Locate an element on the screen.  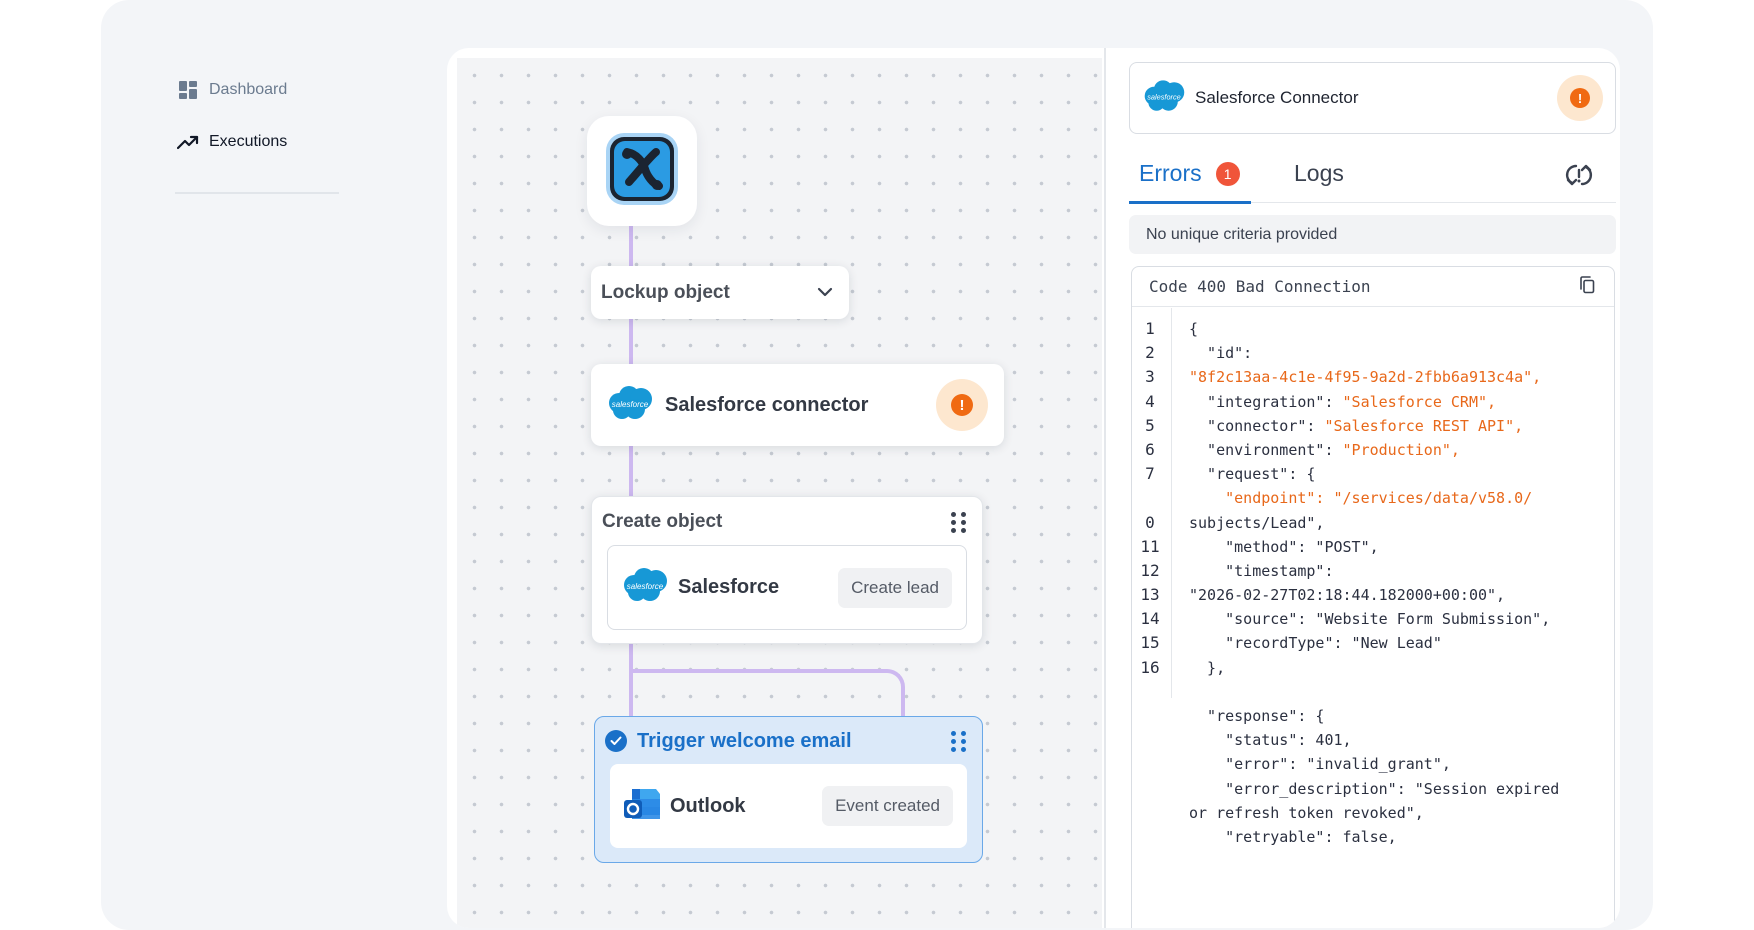
code-line: "endpoint": "/services/data/v58.0/ is located at coordinates (1372, 498).